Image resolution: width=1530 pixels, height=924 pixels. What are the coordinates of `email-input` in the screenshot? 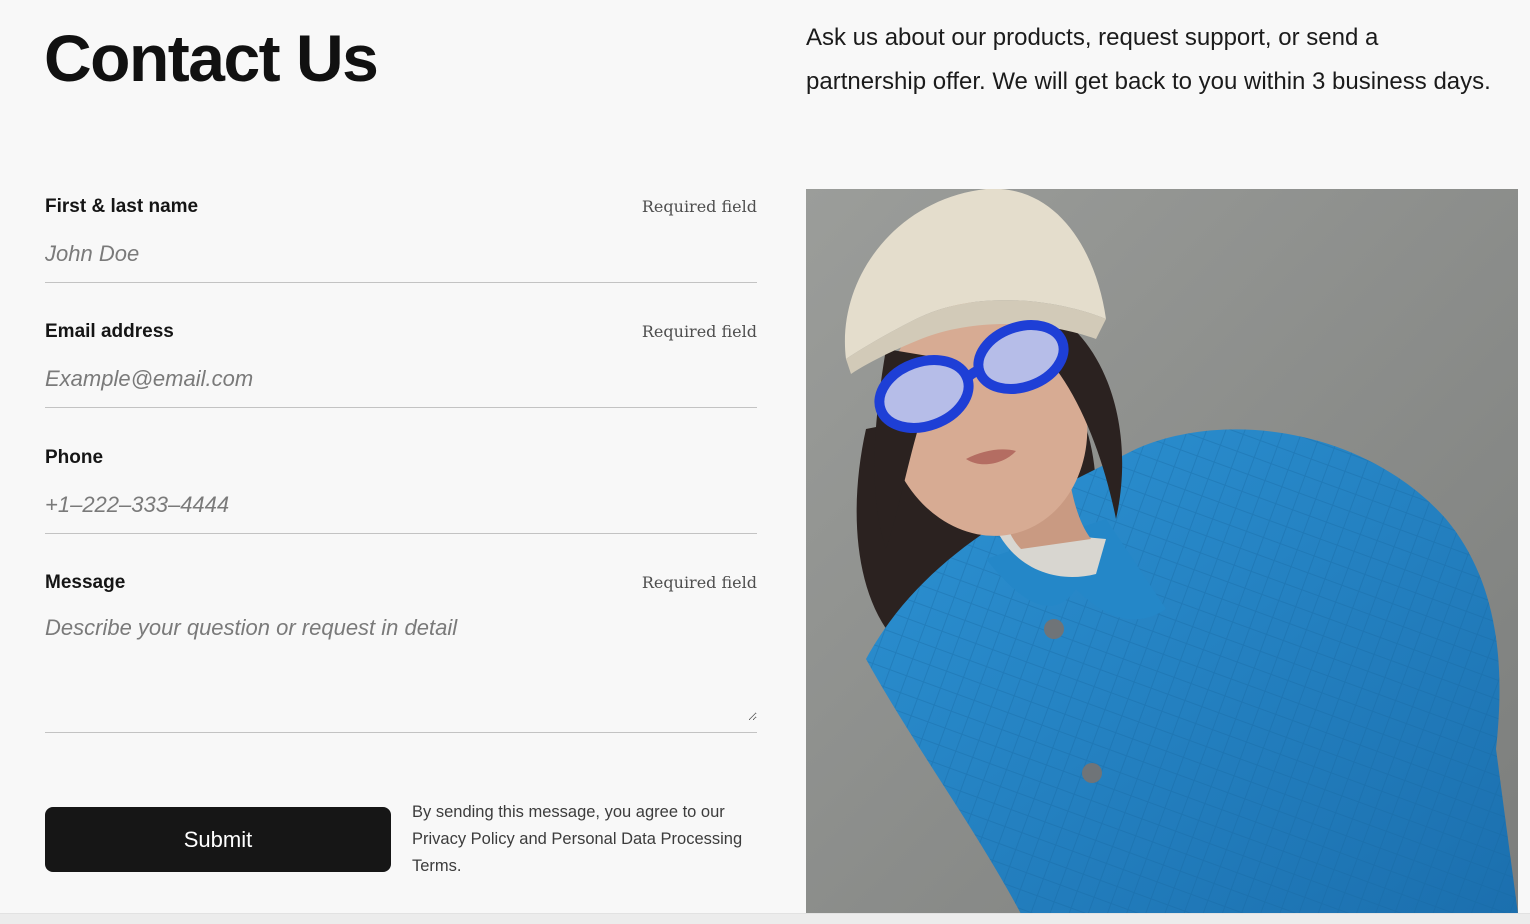 It's located at (401, 379).